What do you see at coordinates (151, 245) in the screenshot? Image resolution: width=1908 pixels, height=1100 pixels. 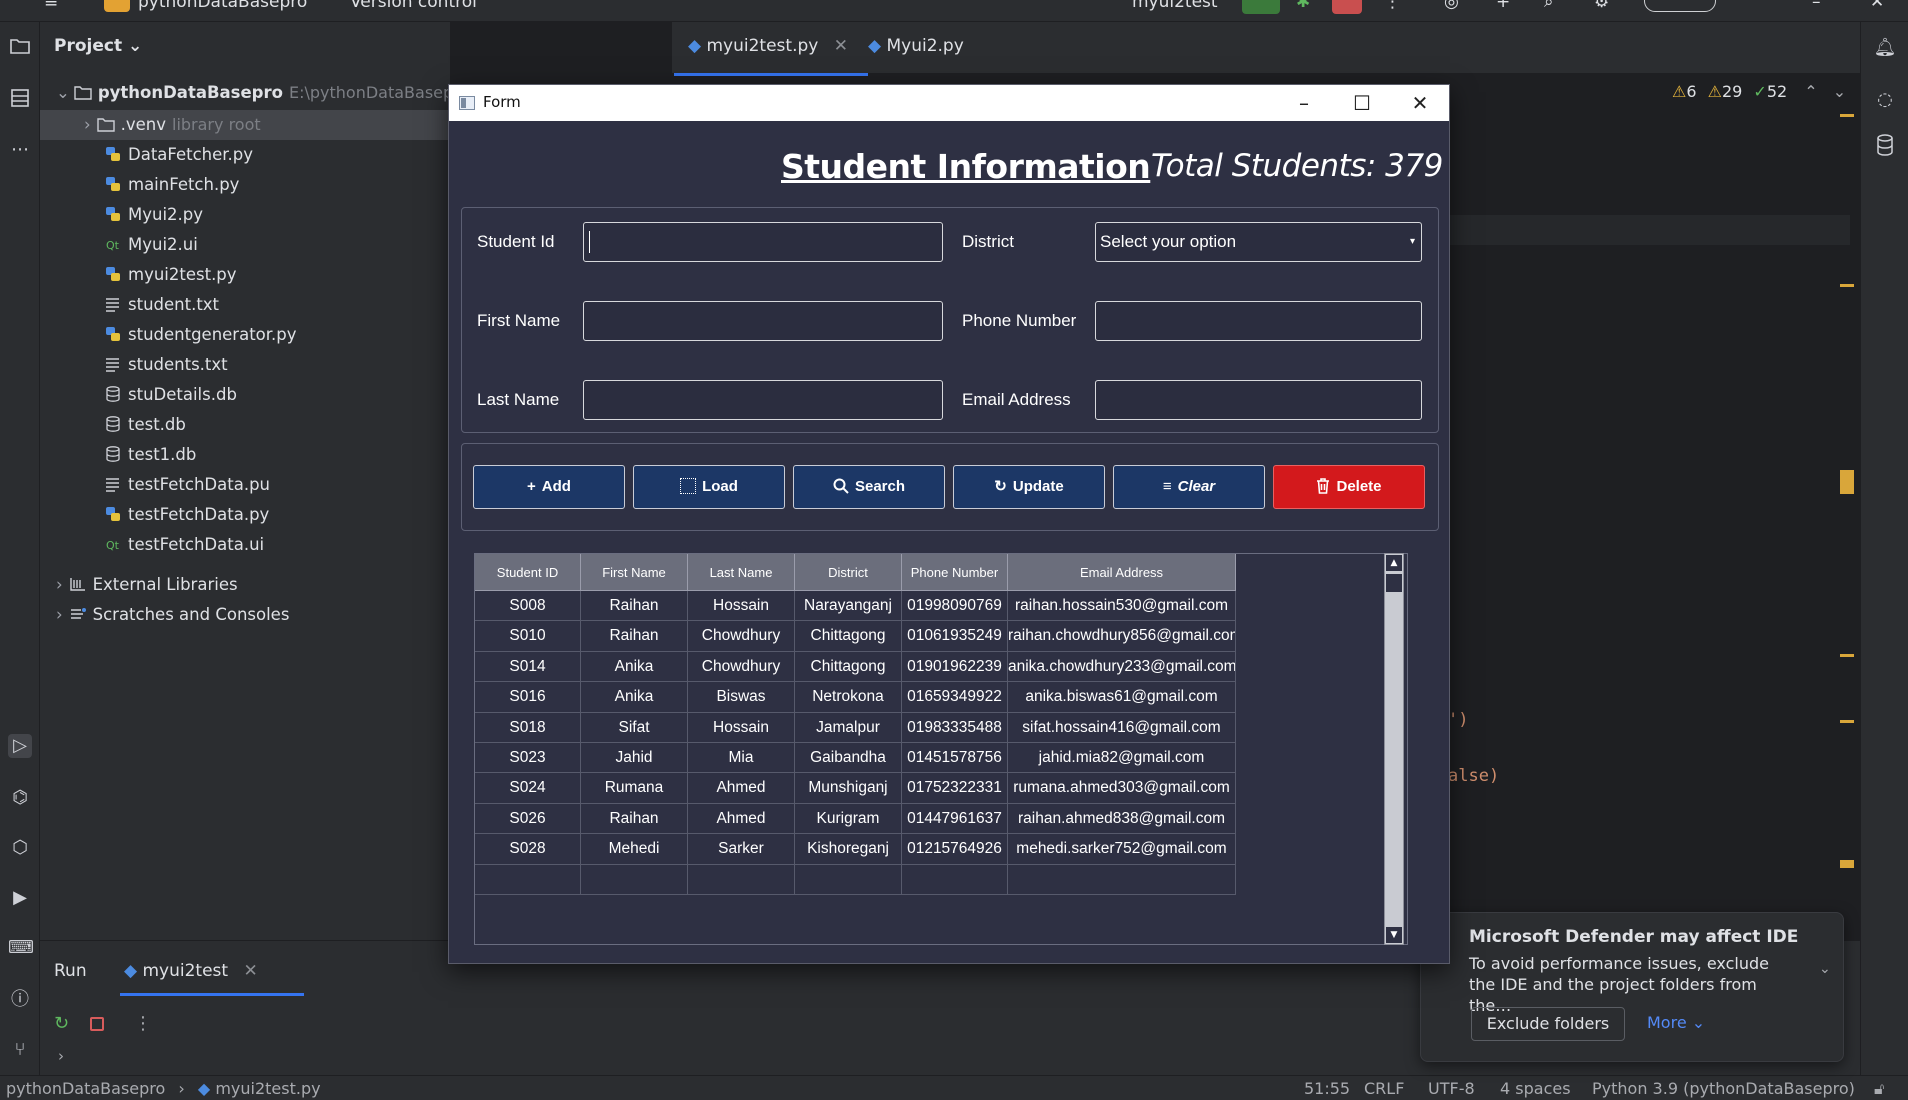 I see `tree-item: Qt Myui2.ui` at bounding box center [151, 245].